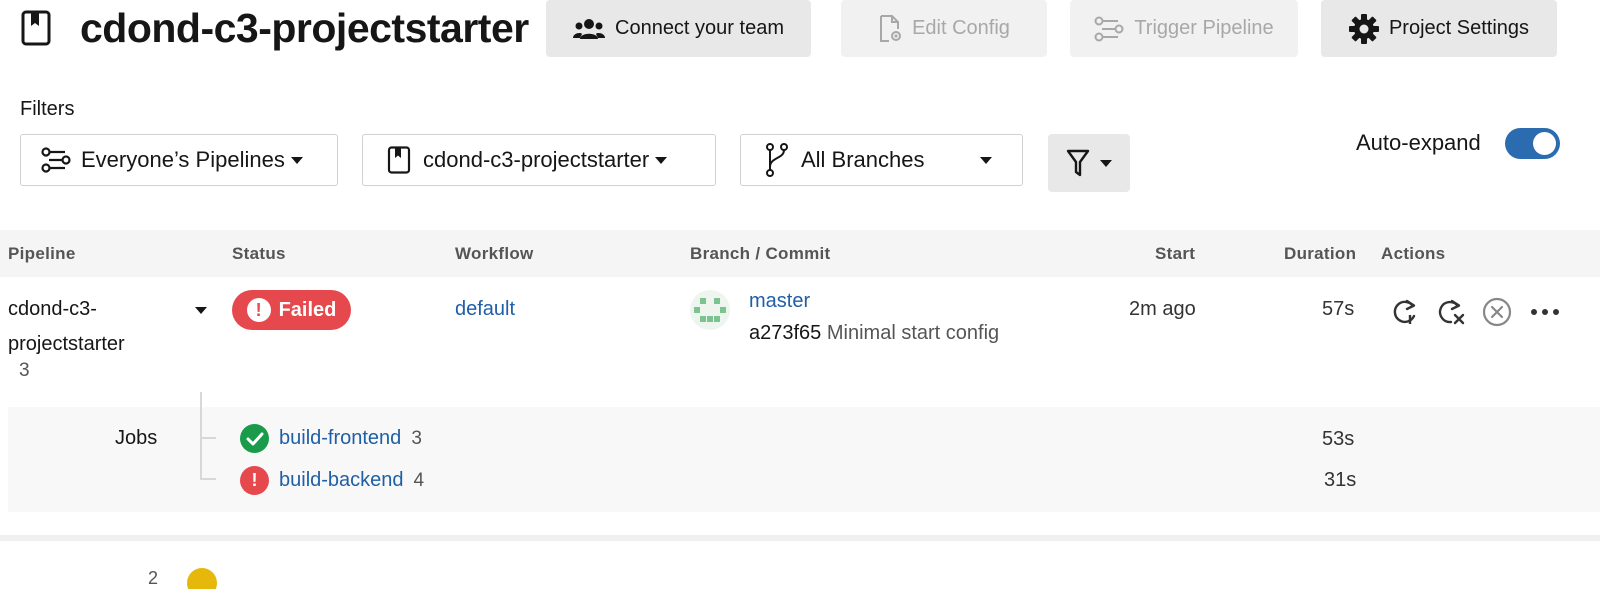 This screenshot has height=589, width=1600. I want to click on close-circle-icon, so click(1497, 312).